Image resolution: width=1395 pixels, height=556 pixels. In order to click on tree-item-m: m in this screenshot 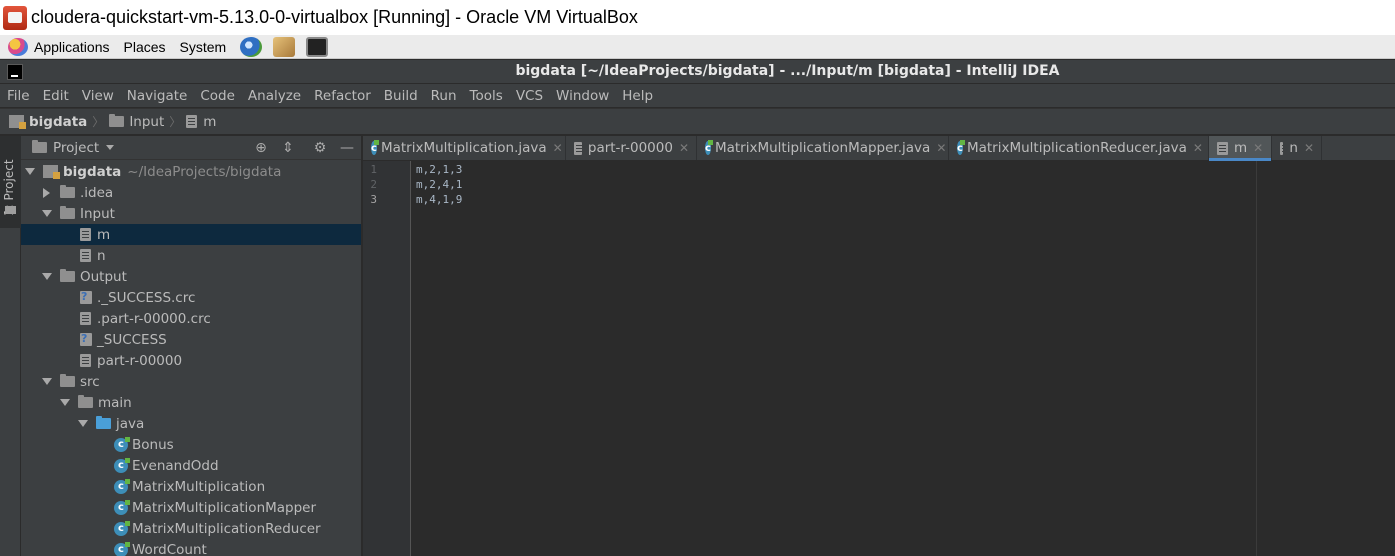, I will do `click(191, 234)`.